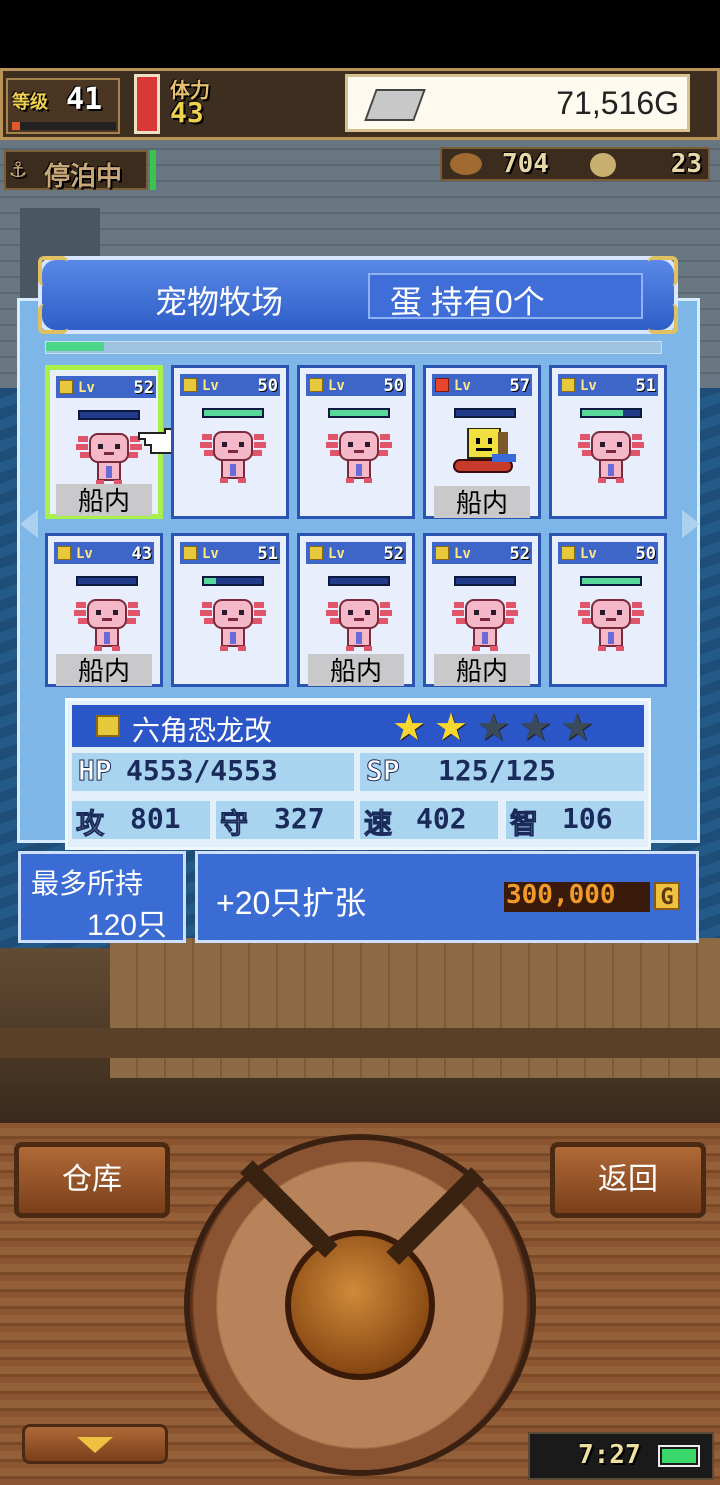 The image size is (720, 1485). Describe the element at coordinates (30, 102) in the screenshot. I see `level-label: 等级` at that location.